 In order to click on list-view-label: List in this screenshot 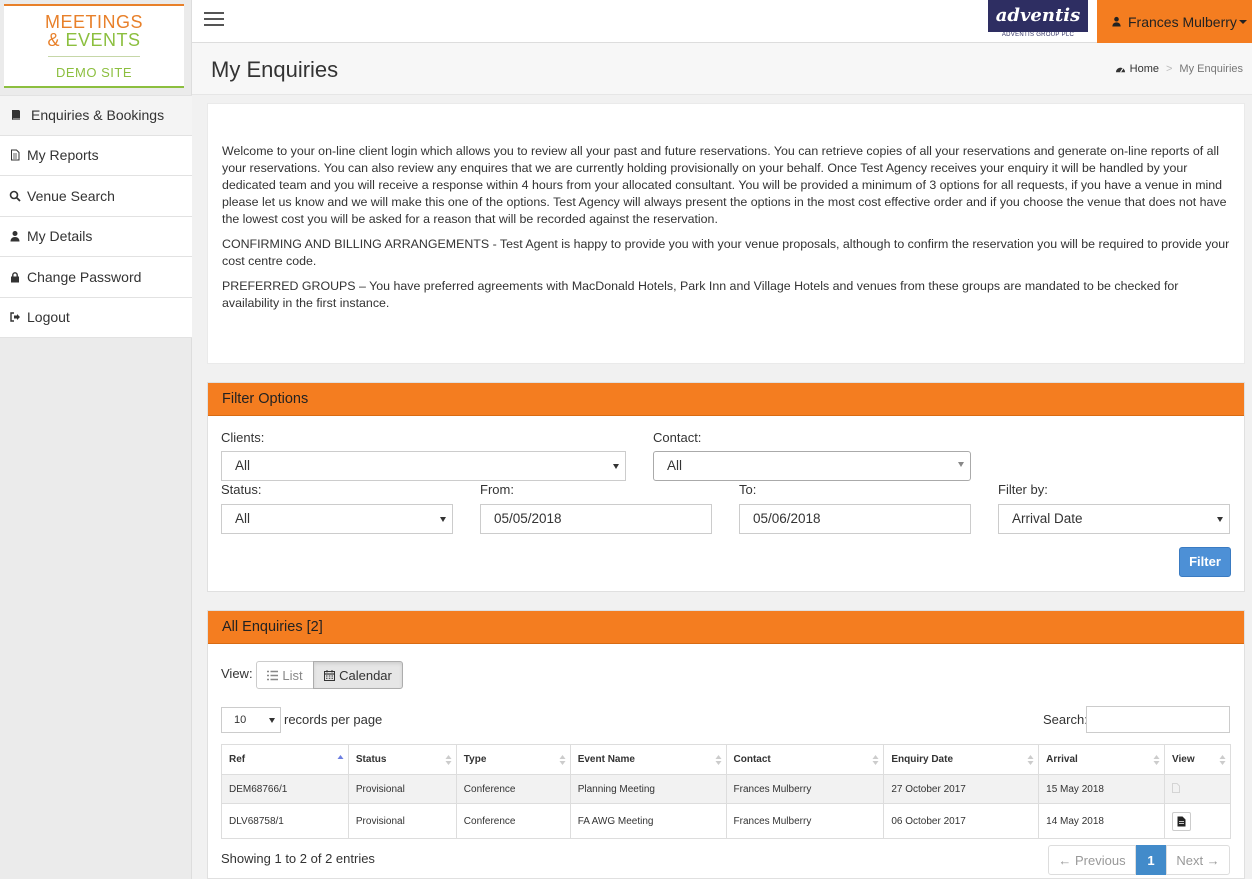, I will do `click(292, 675)`.